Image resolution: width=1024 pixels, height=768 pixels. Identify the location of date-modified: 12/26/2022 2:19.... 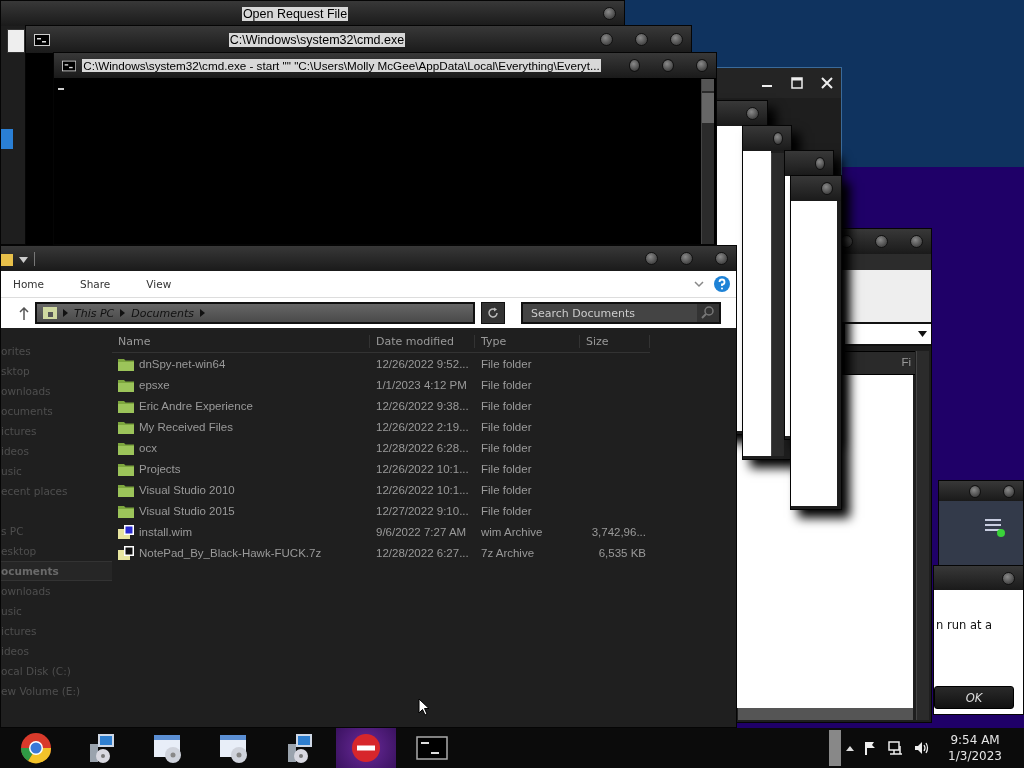
(422, 426).